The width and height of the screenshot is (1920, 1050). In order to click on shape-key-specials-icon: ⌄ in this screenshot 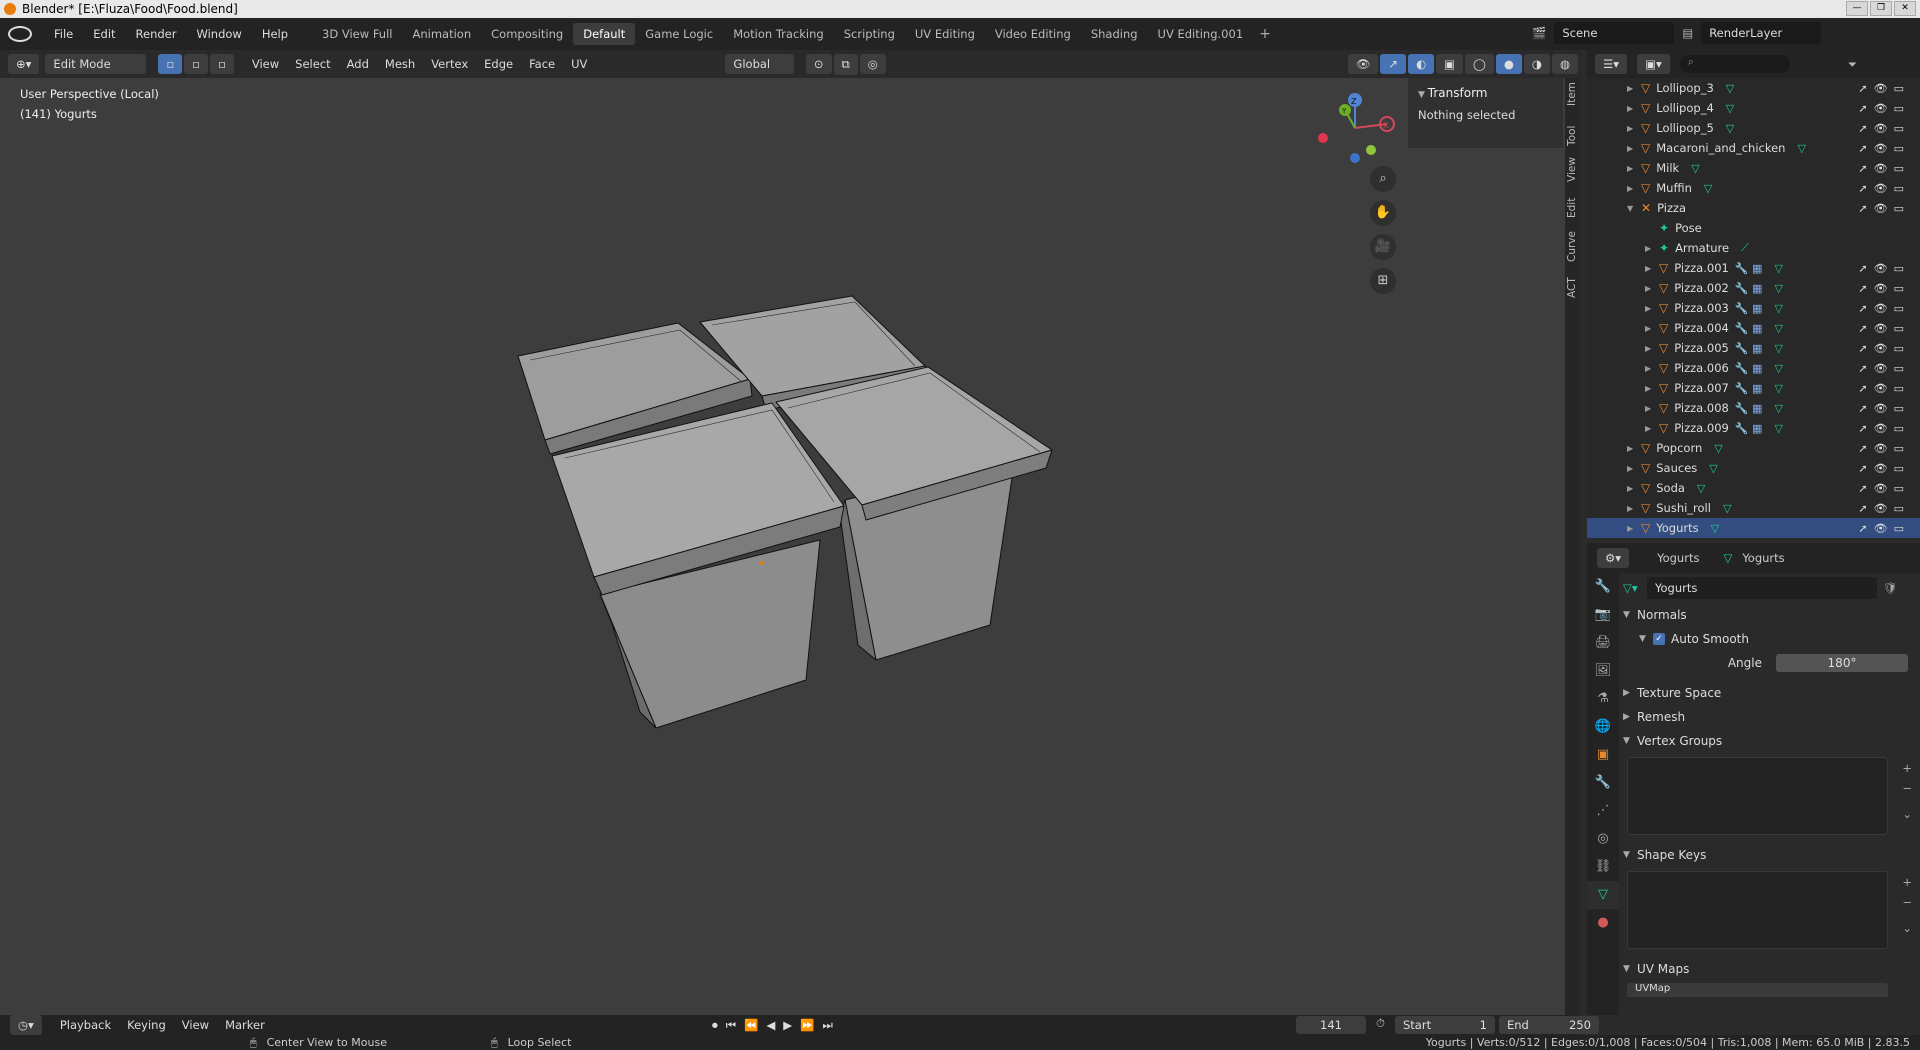, I will do `click(1907, 928)`.